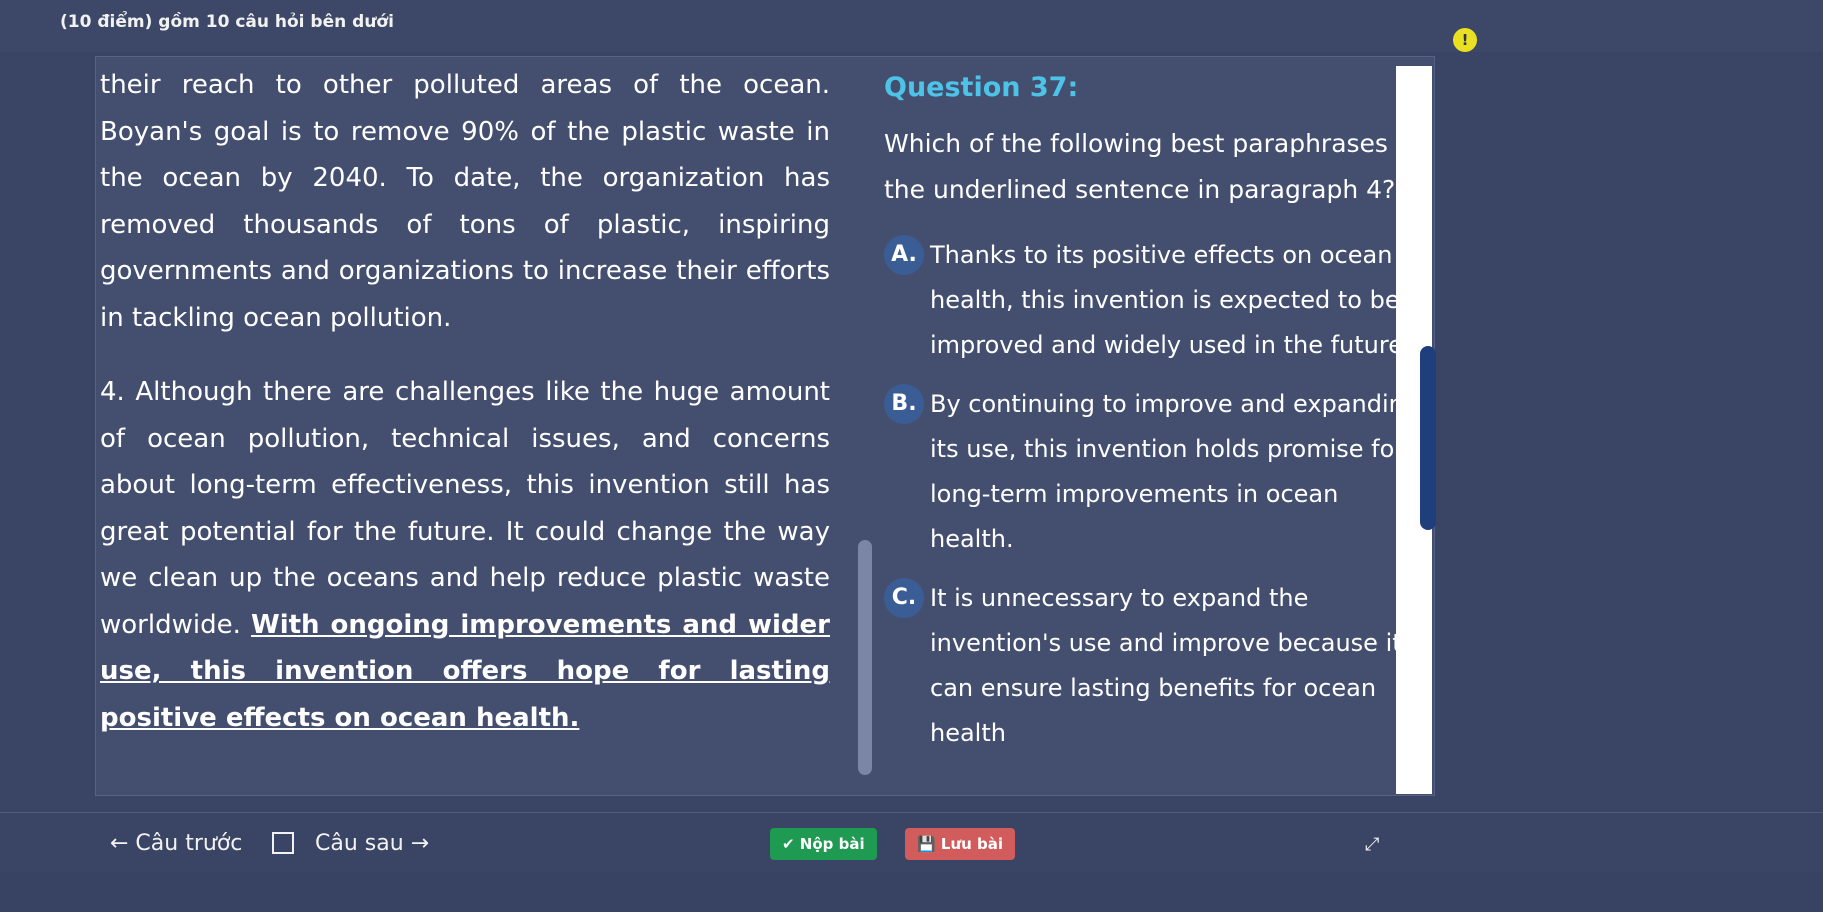  What do you see at coordinates (865, 657) in the screenshot?
I see `passage-scrollbar` at bounding box center [865, 657].